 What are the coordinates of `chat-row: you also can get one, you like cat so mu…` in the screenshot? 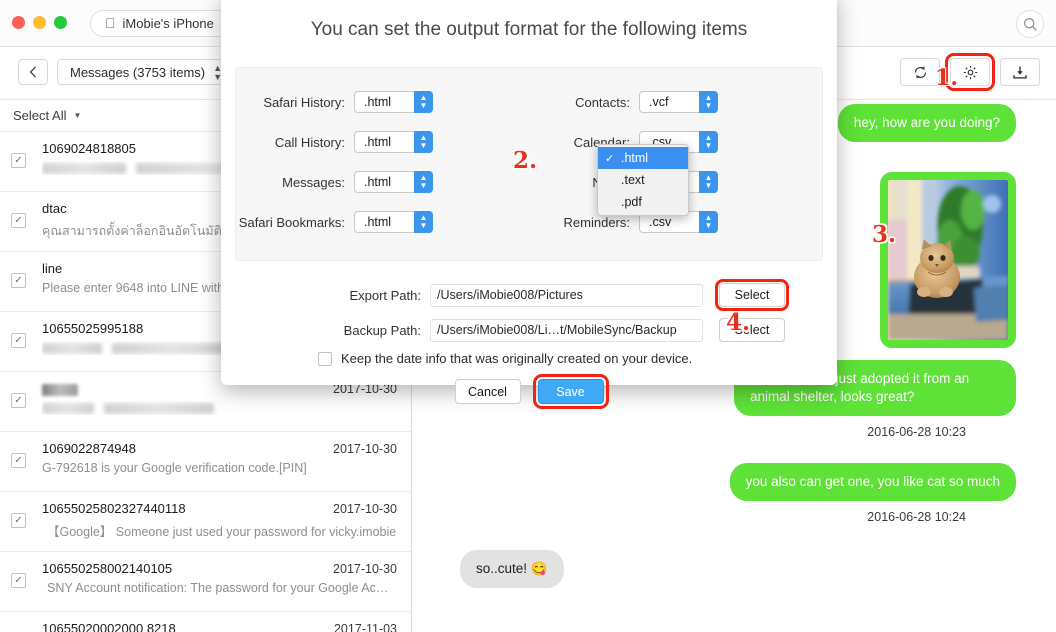 It's located at (734, 482).